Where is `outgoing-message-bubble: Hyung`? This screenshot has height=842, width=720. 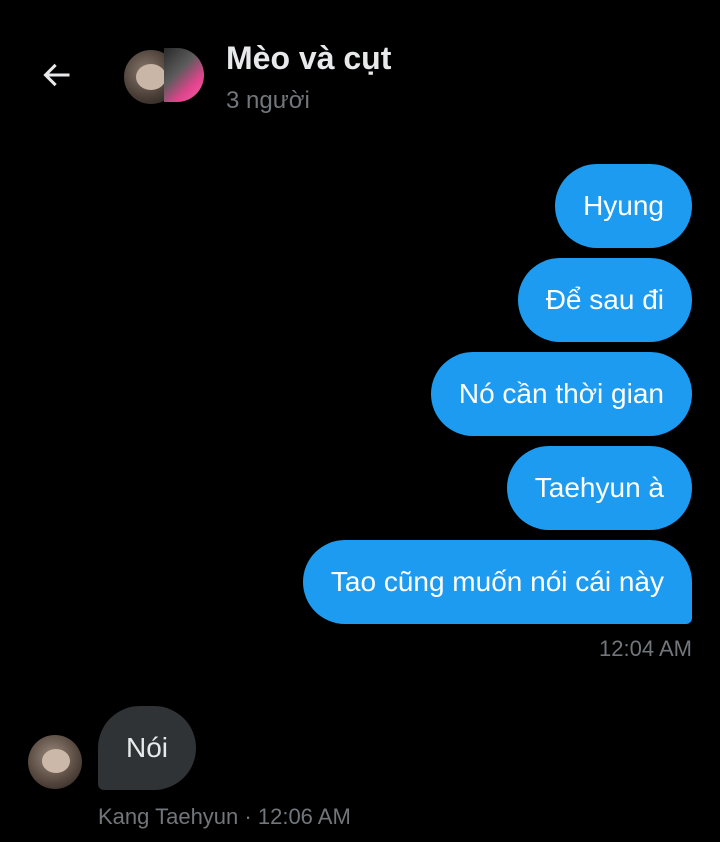 outgoing-message-bubble: Hyung is located at coordinates (623, 206).